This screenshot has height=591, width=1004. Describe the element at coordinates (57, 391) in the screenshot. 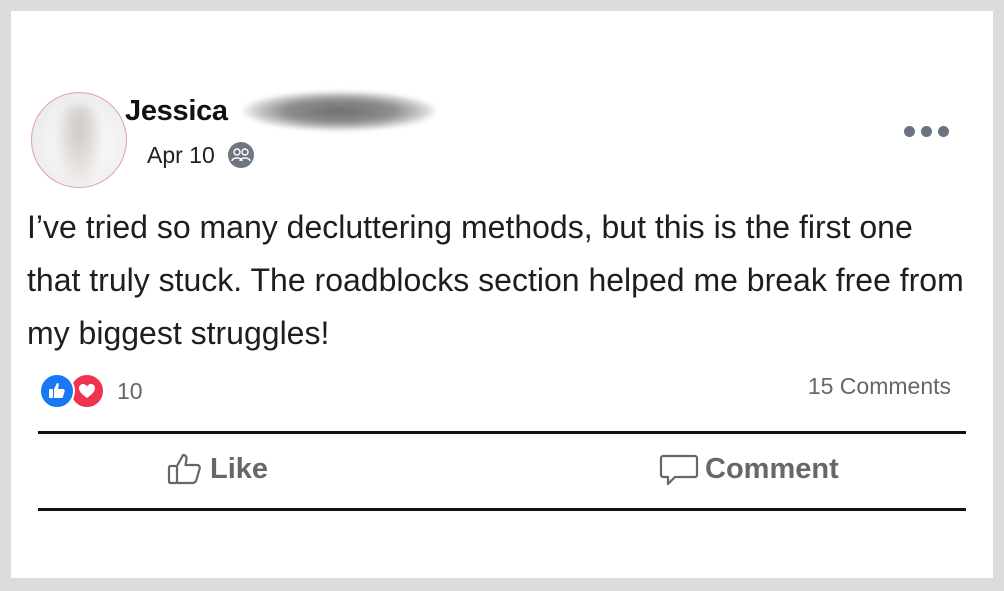

I see `like-reaction-icon` at that location.